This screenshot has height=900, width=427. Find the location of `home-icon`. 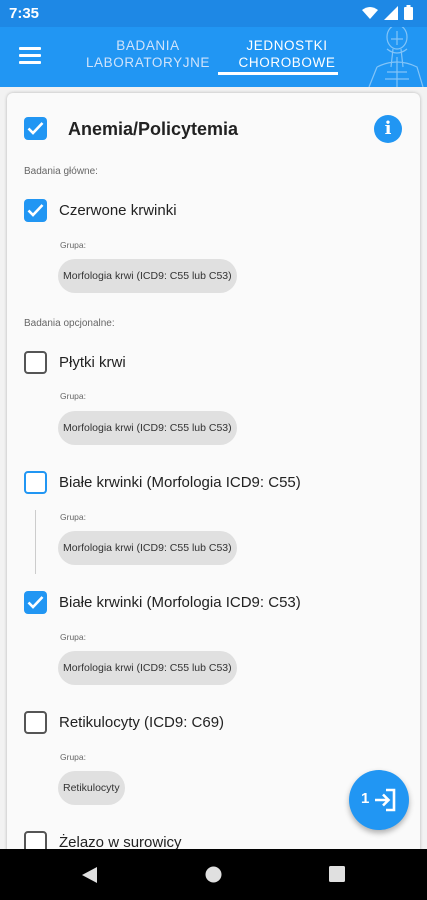

home-icon is located at coordinates (213, 874).